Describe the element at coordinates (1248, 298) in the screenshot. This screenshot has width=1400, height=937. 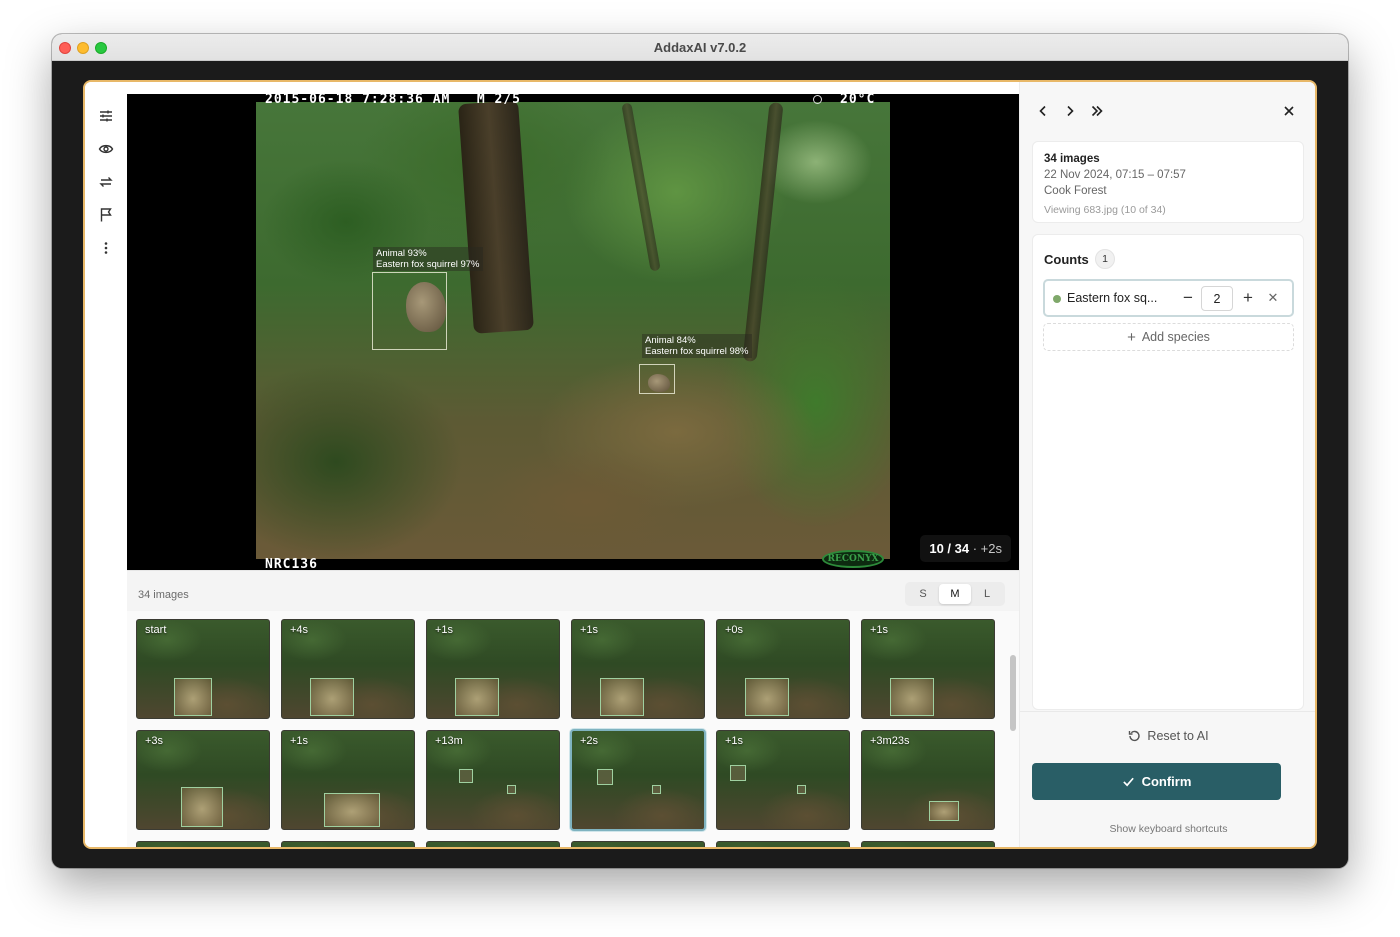
I see `increment-button: +` at that location.